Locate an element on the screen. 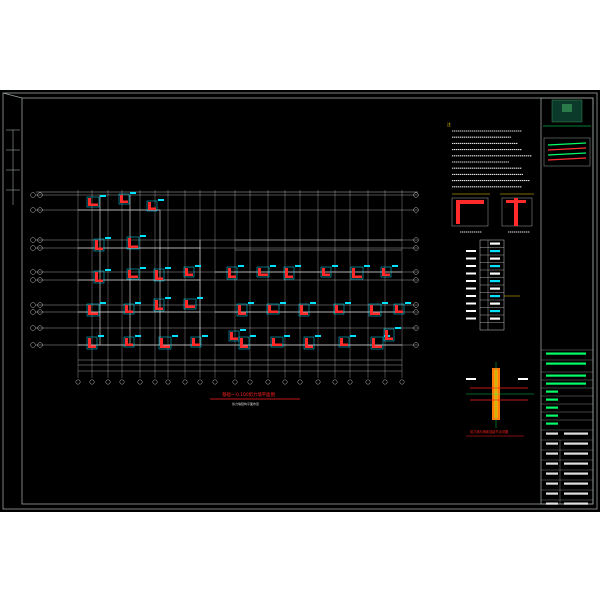 The width and height of the screenshot is (600, 600). connection-detail-title: 剪力墙与墙体连接节点详图 is located at coordinates (489, 431).